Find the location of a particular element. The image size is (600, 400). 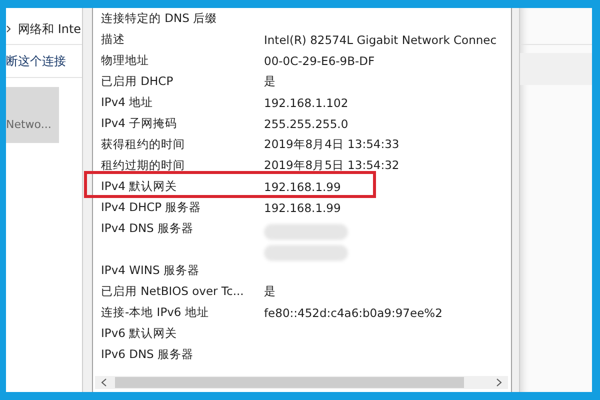

chevron-icon is located at coordinates (8, 29).